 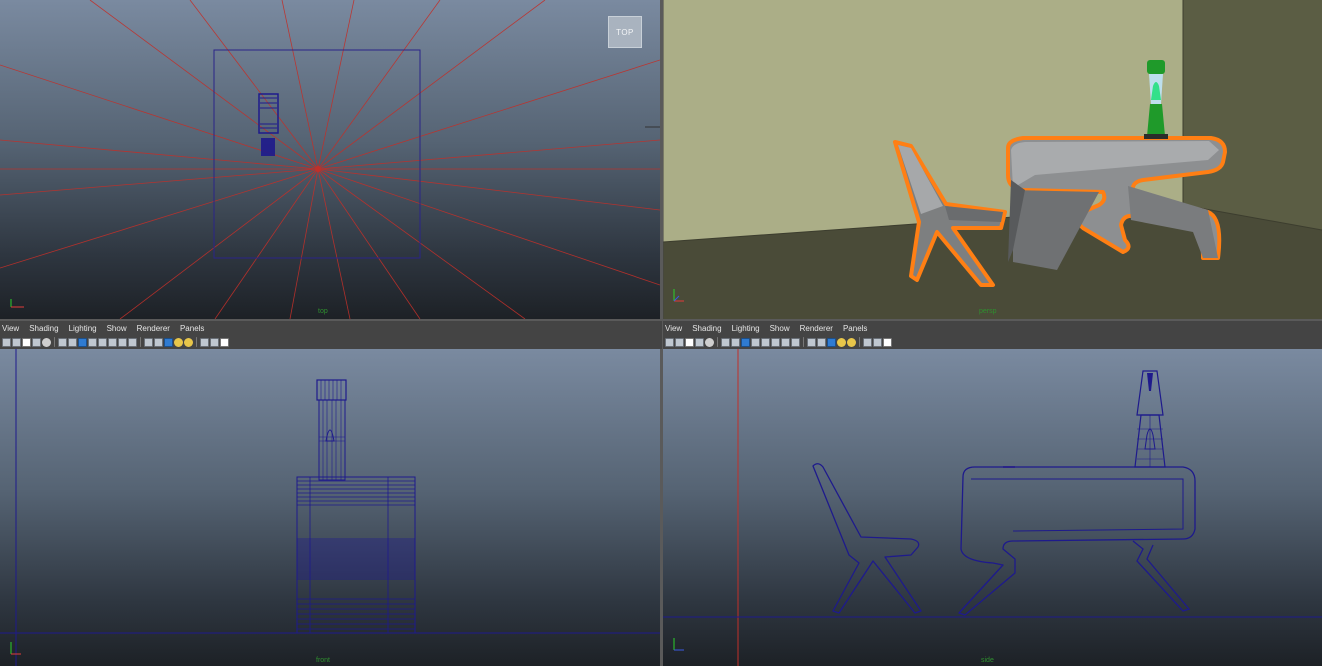 What do you see at coordinates (331, 342) in the screenshot?
I see `panel-toolbar-front` at bounding box center [331, 342].